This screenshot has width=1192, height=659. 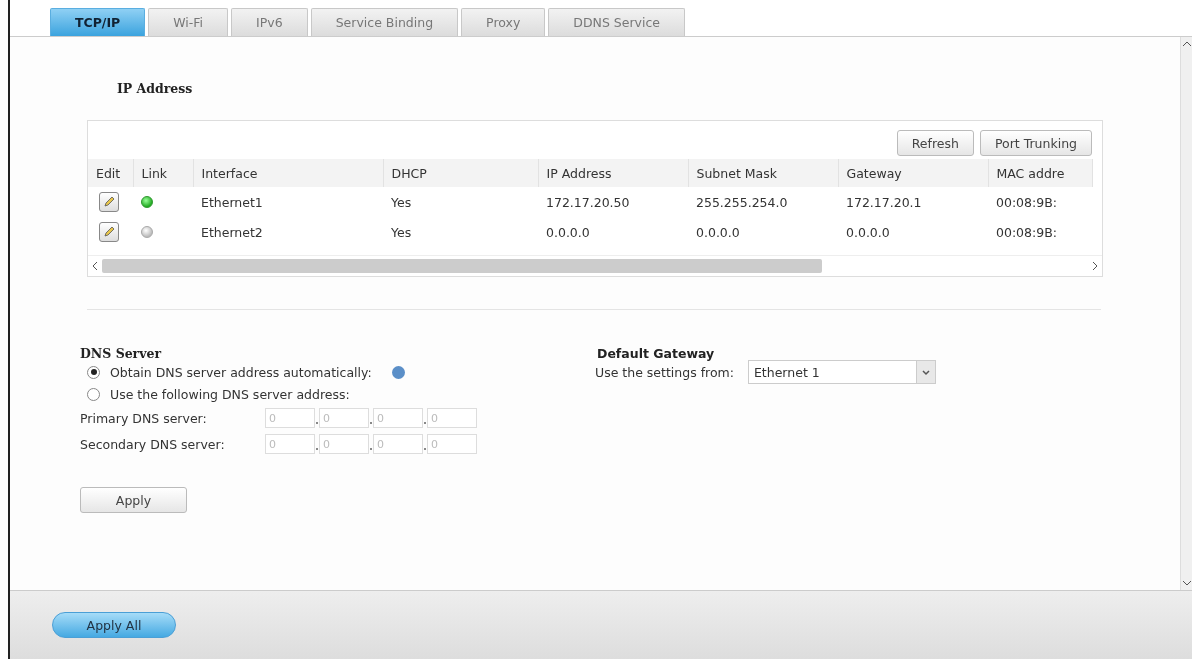 I want to click on section-title: Default Gateway, so click(x=656, y=353).